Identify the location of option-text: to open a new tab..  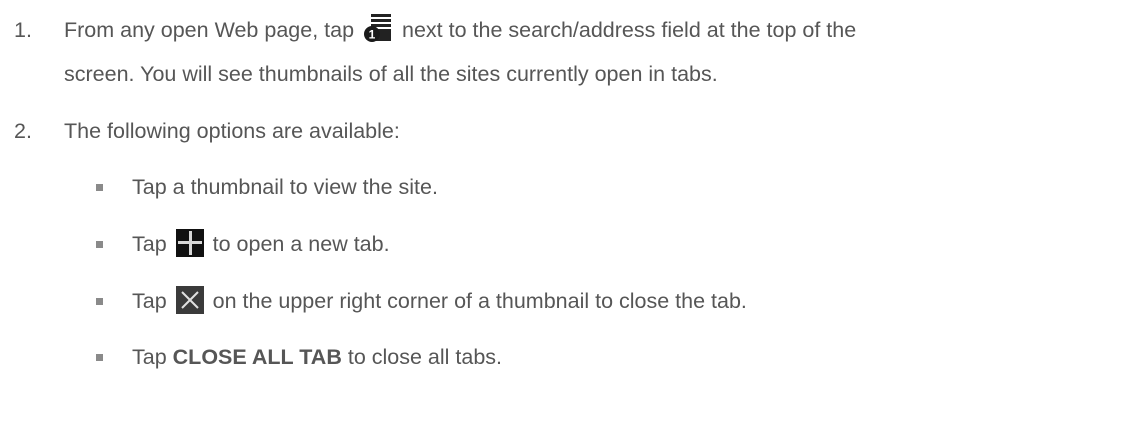
(301, 244).